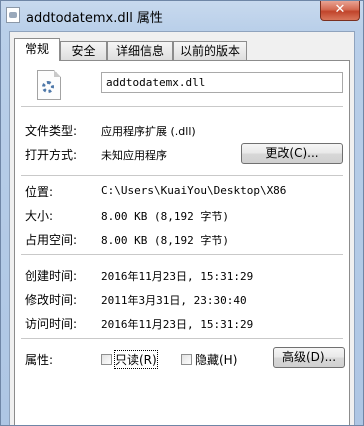 This screenshot has height=426, width=364. I want to click on dll-file-gear-icon, so click(49, 85).